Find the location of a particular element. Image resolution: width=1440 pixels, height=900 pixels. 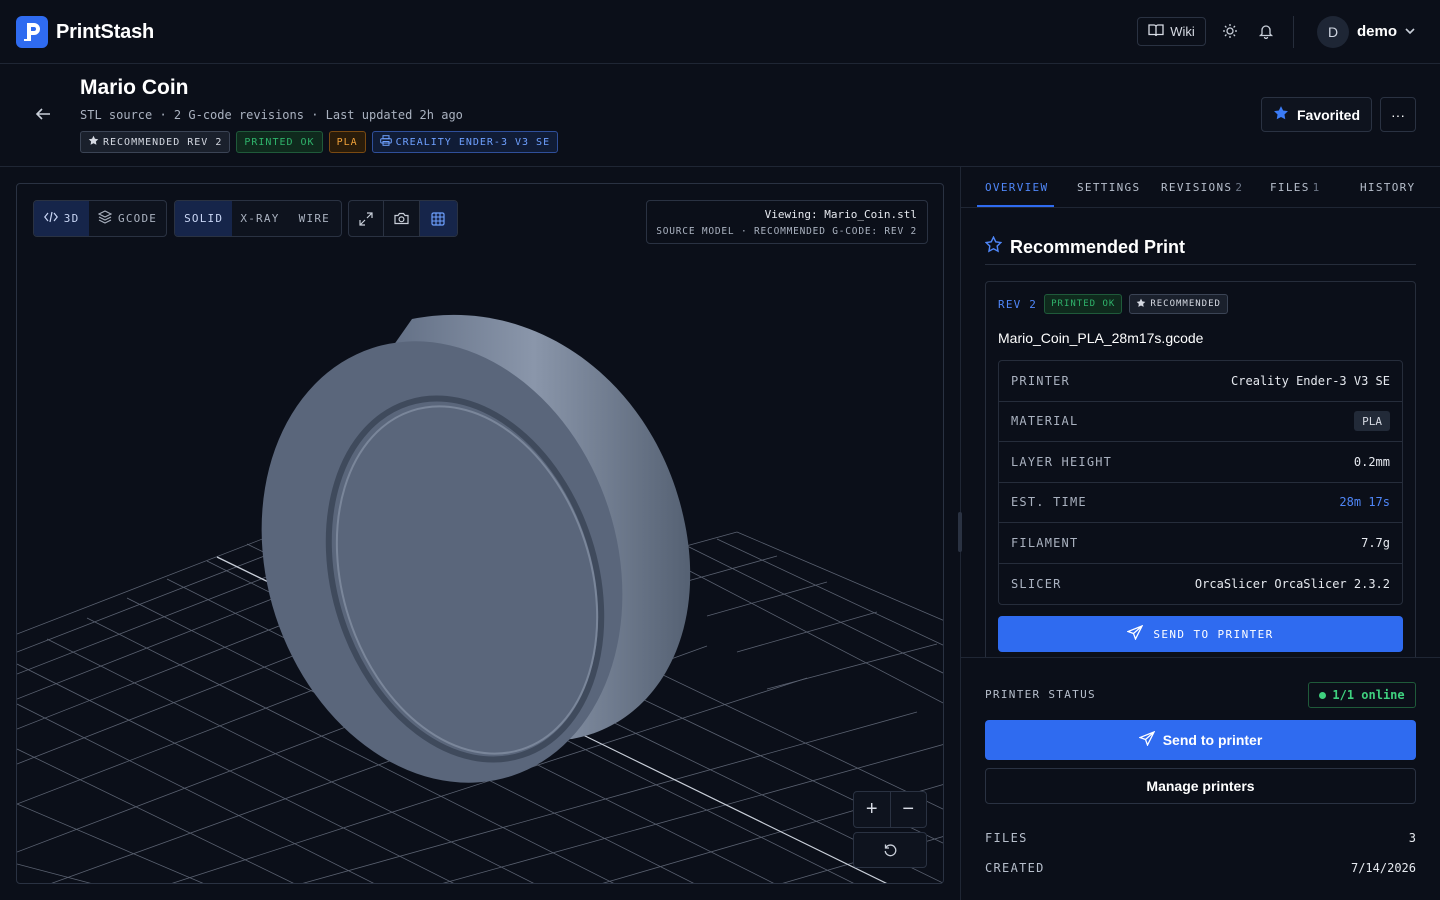

sun-icon is located at coordinates (1230, 31).